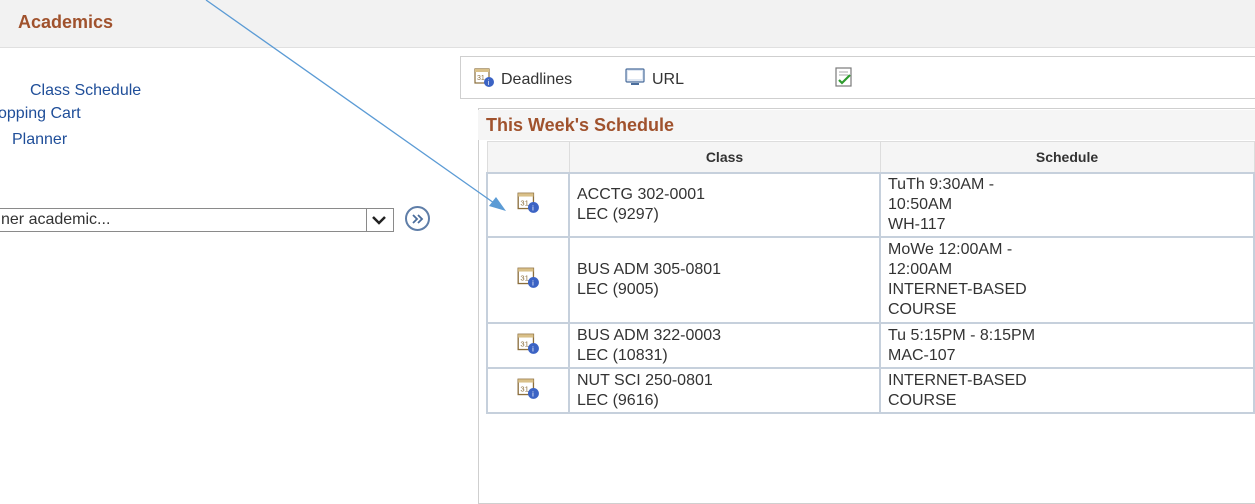  What do you see at coordinates (85, 91) in the screenshot?
I see `link-class-schedule: Class Schedule` at bounding box center [85, 91].